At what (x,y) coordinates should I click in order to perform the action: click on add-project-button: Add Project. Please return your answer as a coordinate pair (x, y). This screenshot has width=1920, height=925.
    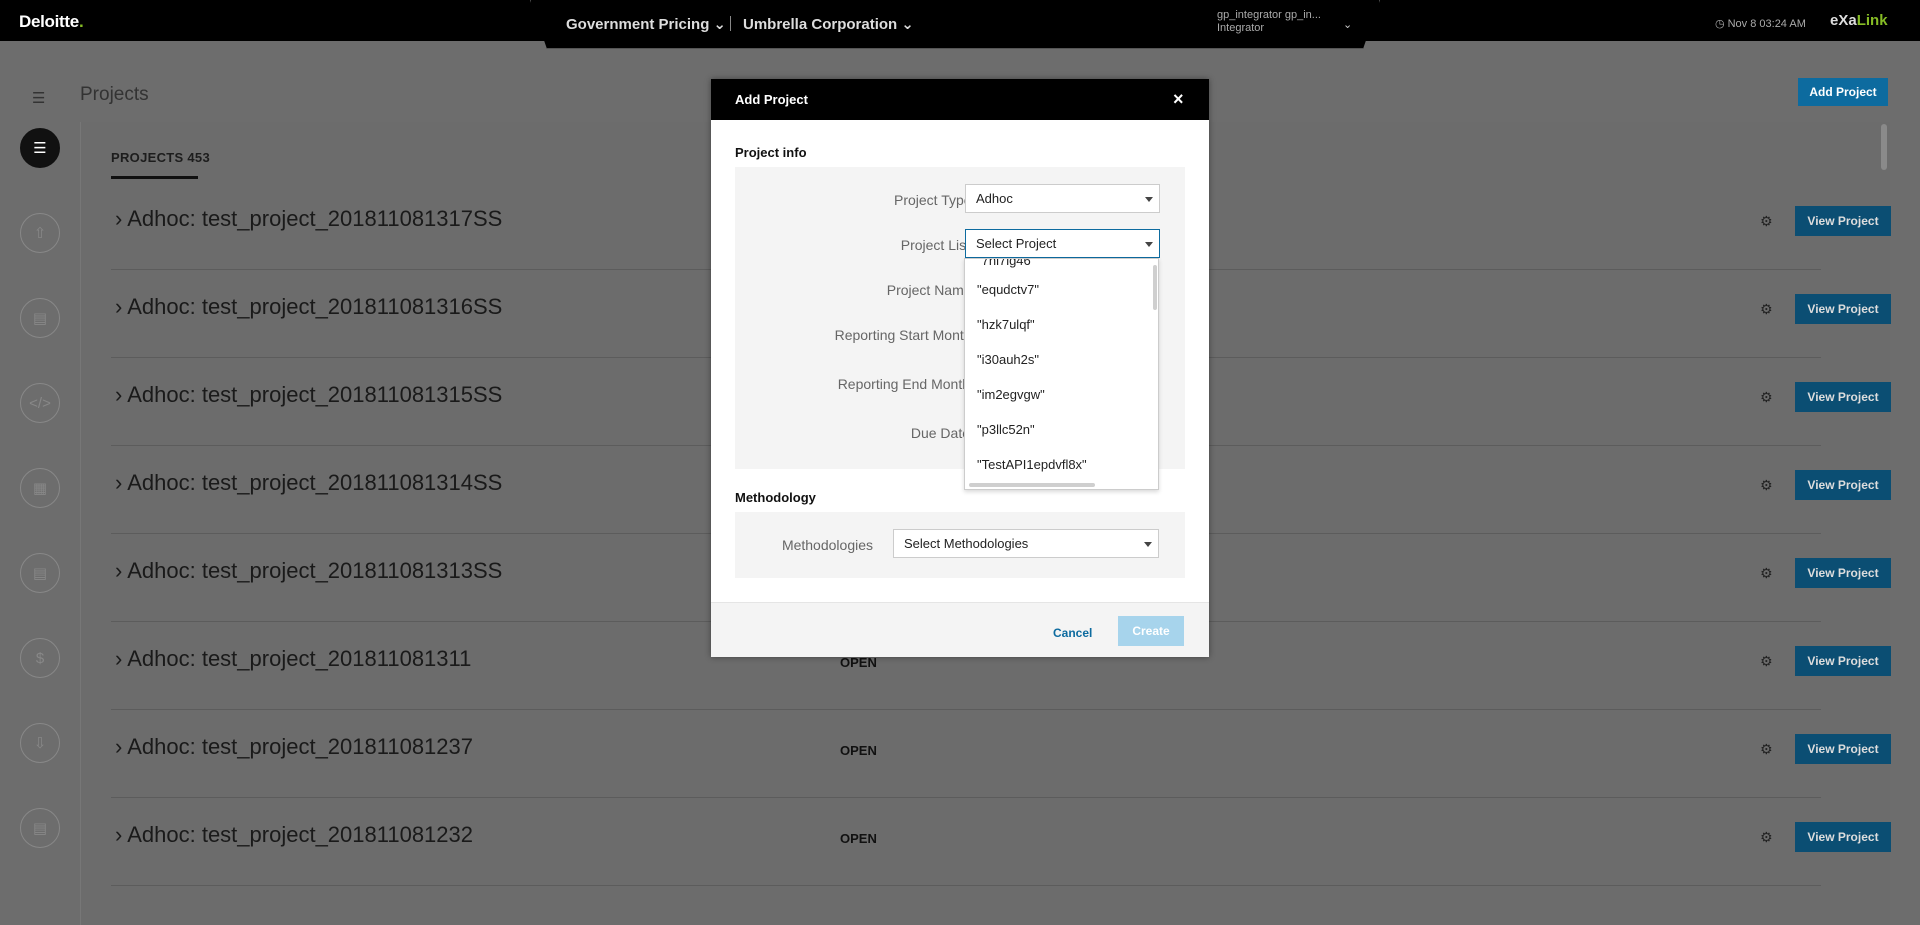
    Looking at the image, I should click on (1843, 92).